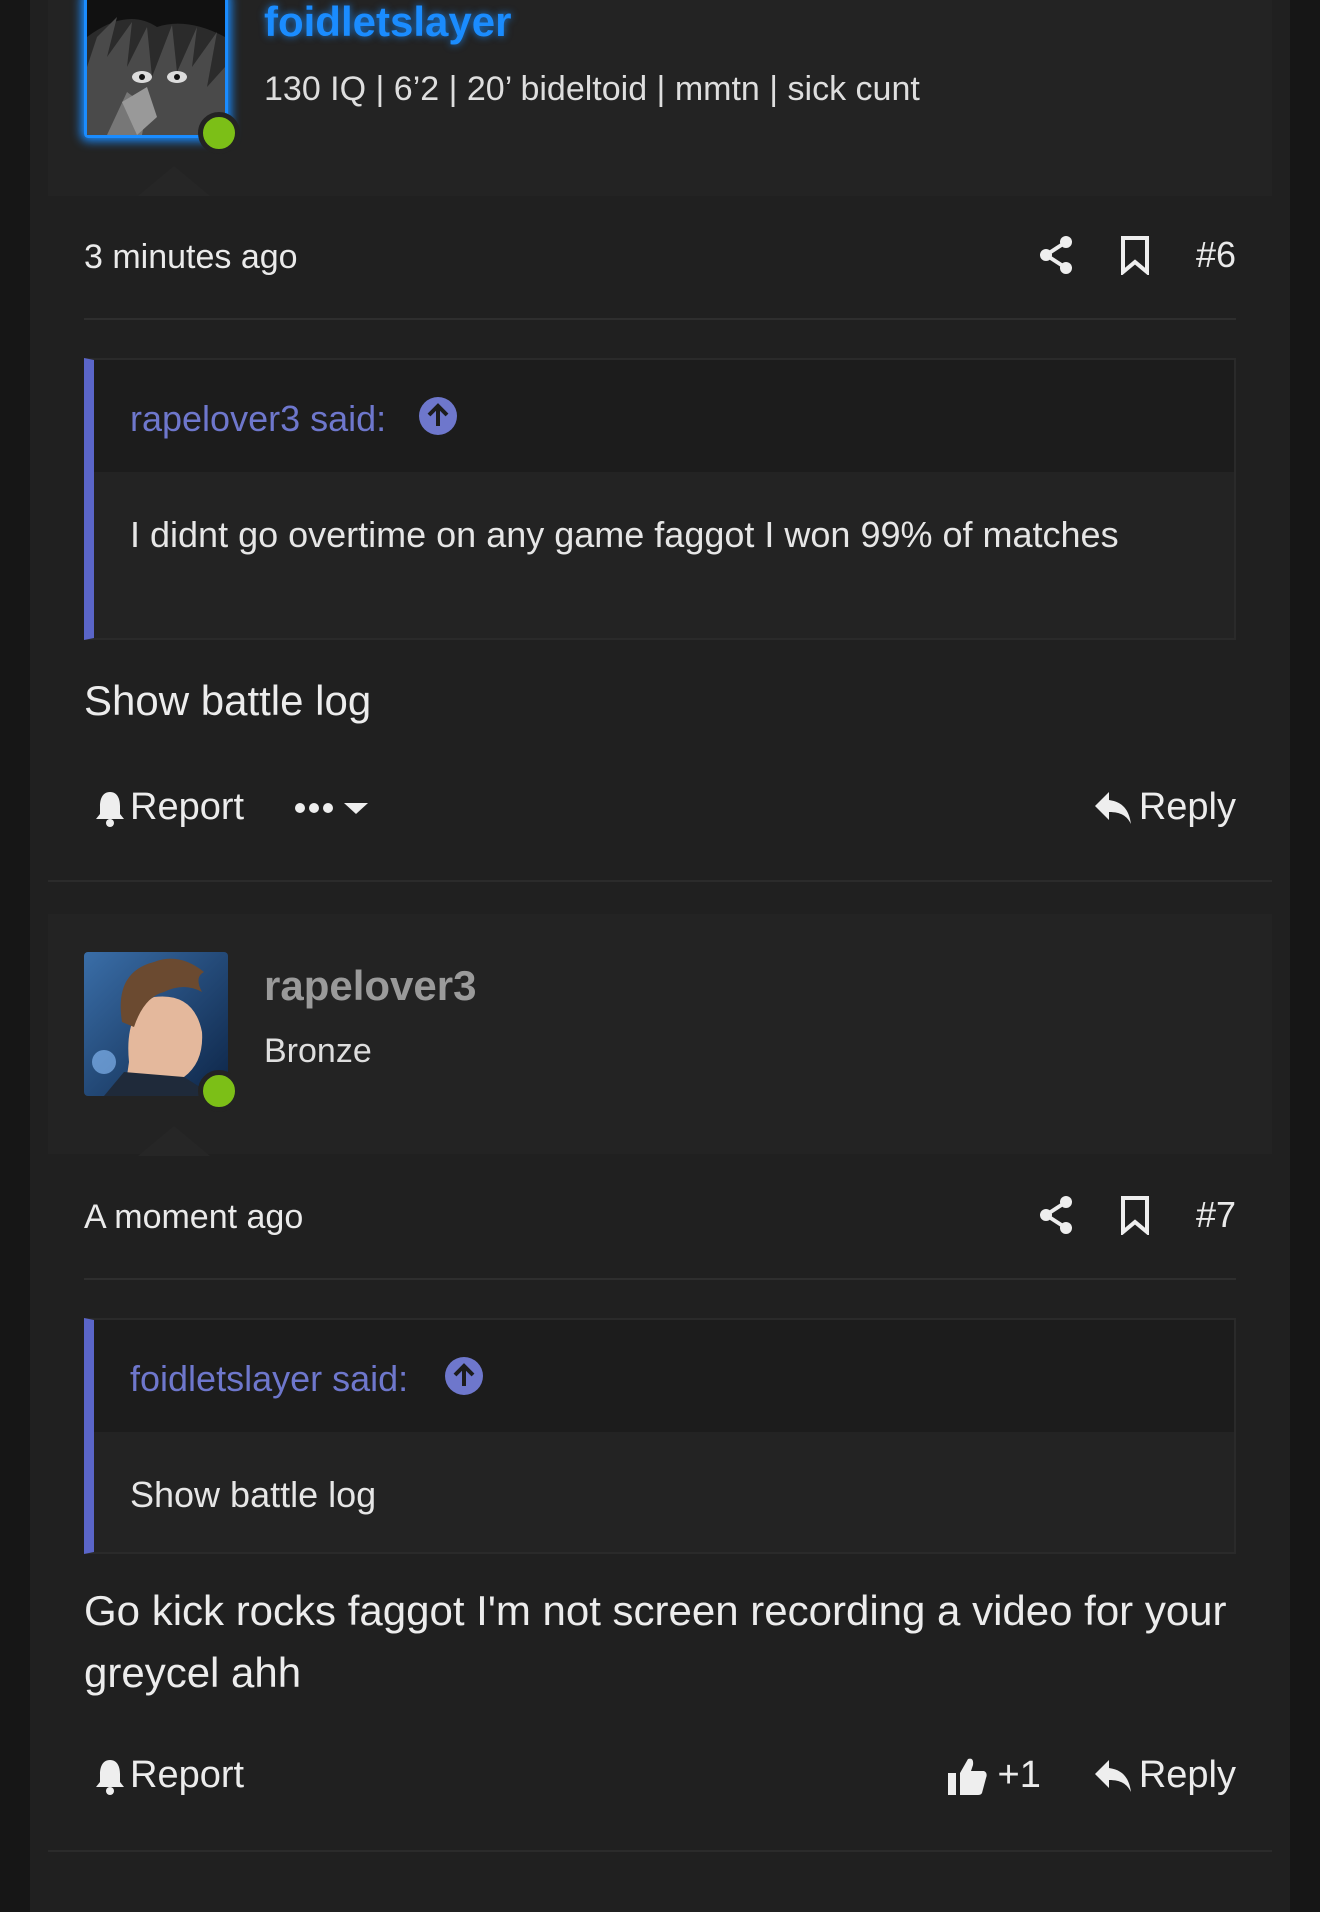 The width and height of the screenshot is (1320, 1912). Describe the element at coordinates (370, 986) in the screenshot. I see `username: rapelover3` at that location.